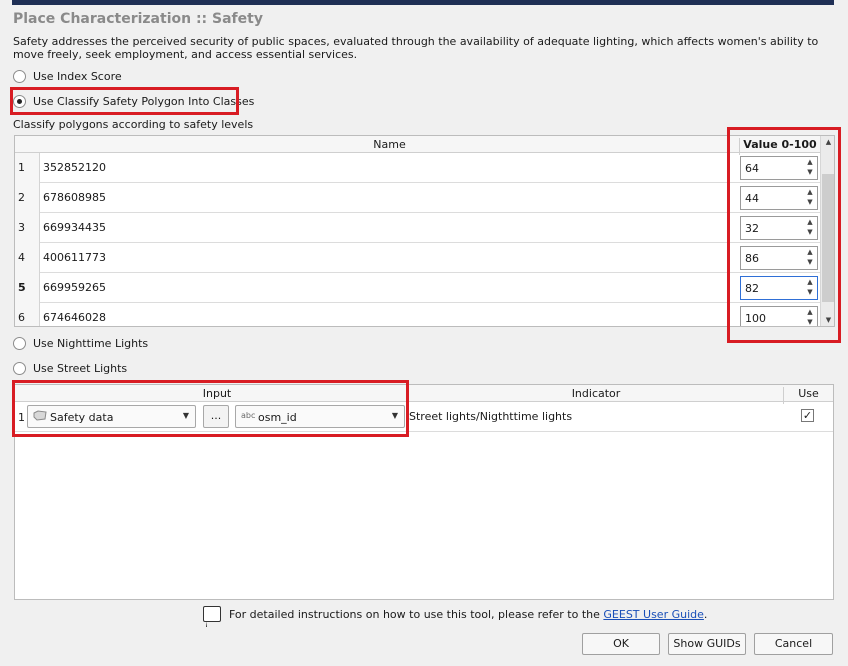  I want to click on row-number: 6, so click(27, 314).